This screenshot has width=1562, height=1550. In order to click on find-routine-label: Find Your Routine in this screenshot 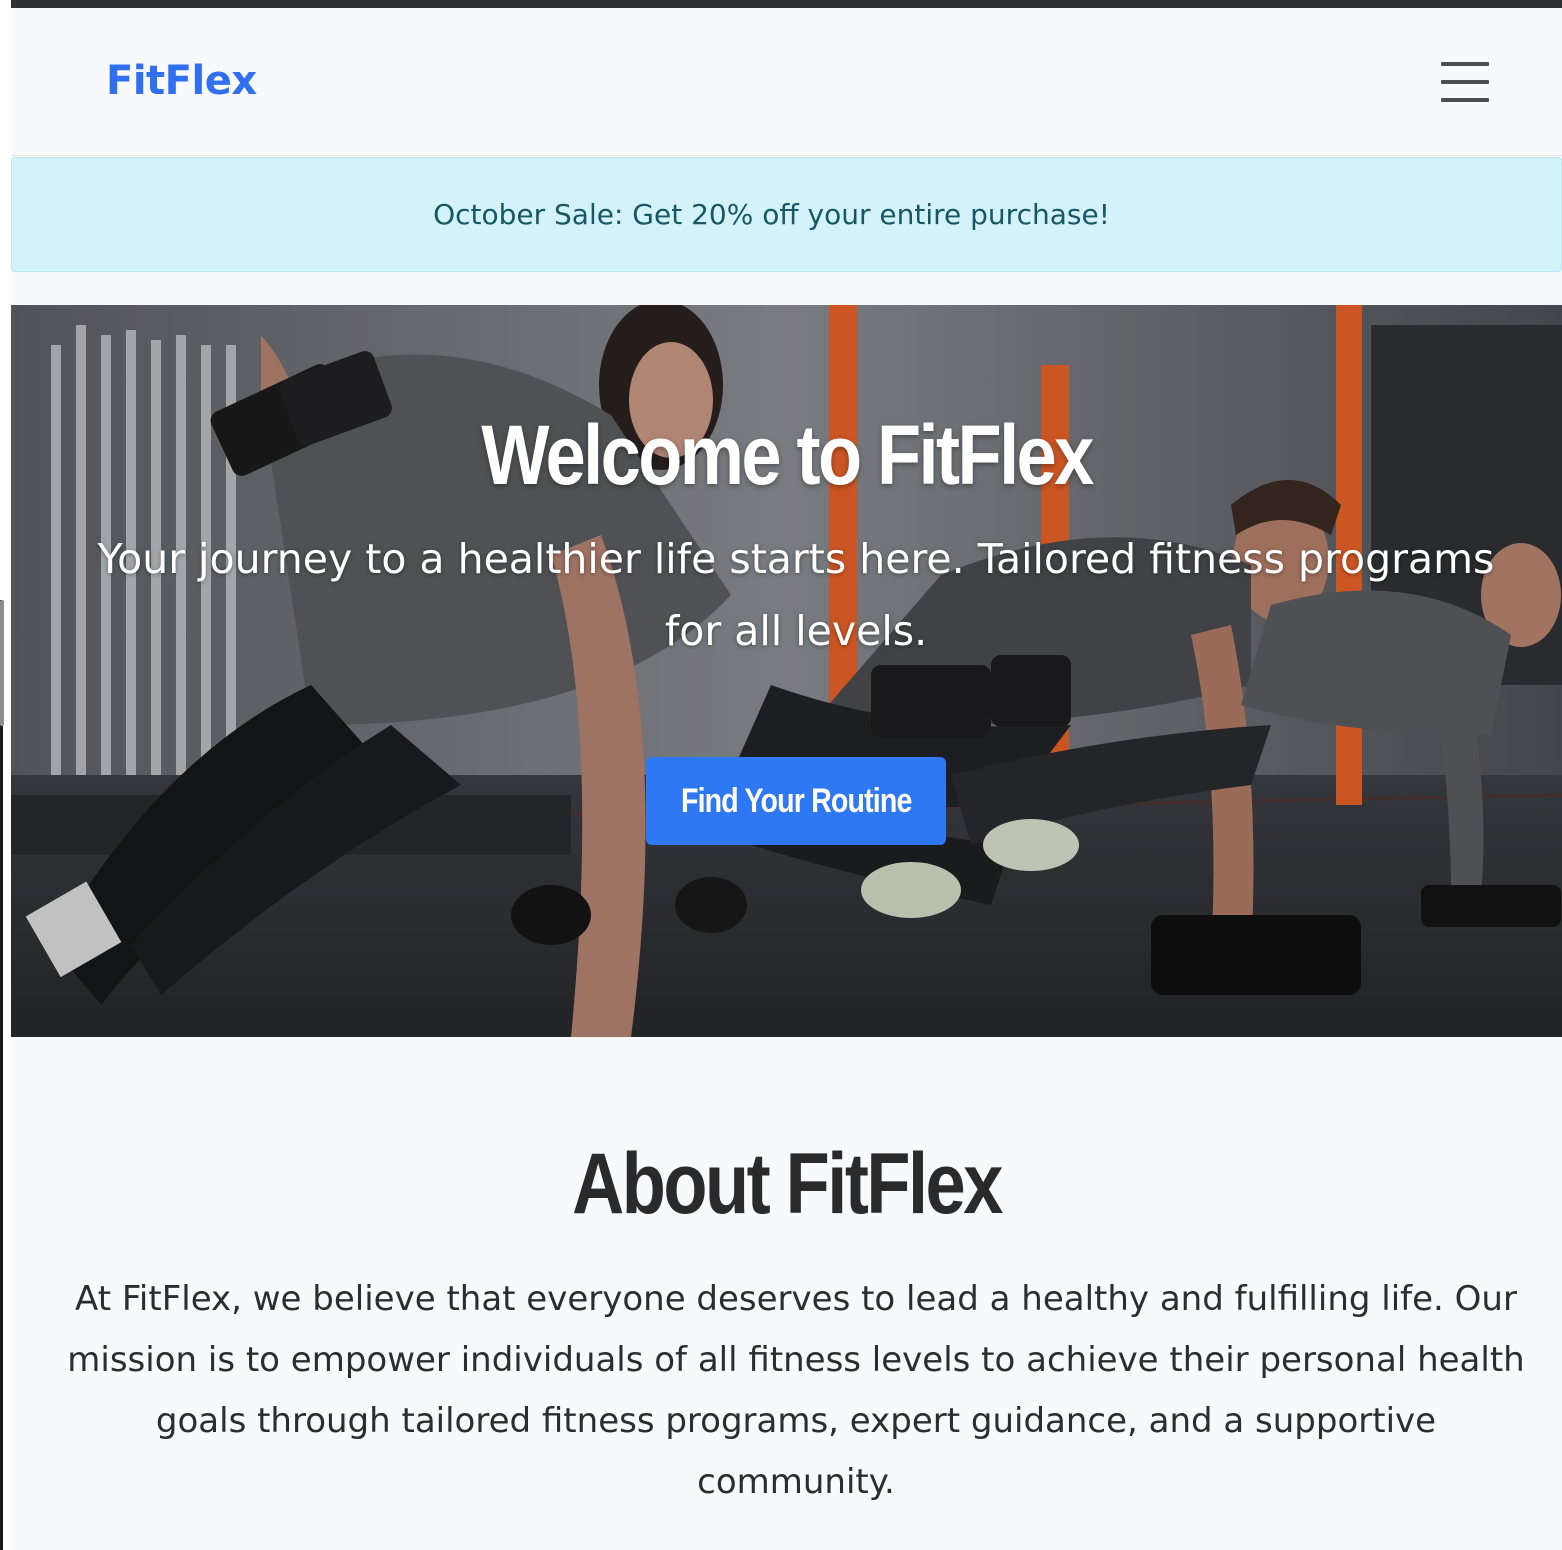, I will do `click(796, 800)`.